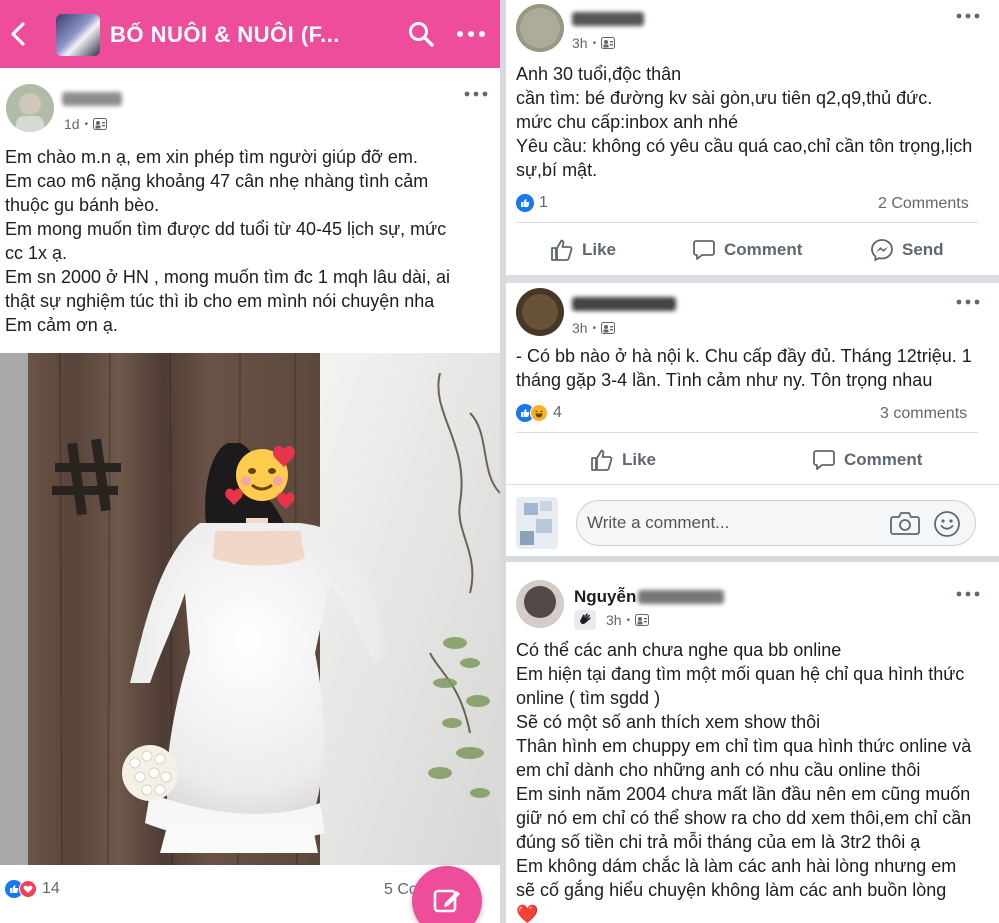 This screenshot has height=923, width=999. What do you see at coordinates (947, 524) in the screenshot?
I see `emoji-icon` at bounding box center [947, 524].